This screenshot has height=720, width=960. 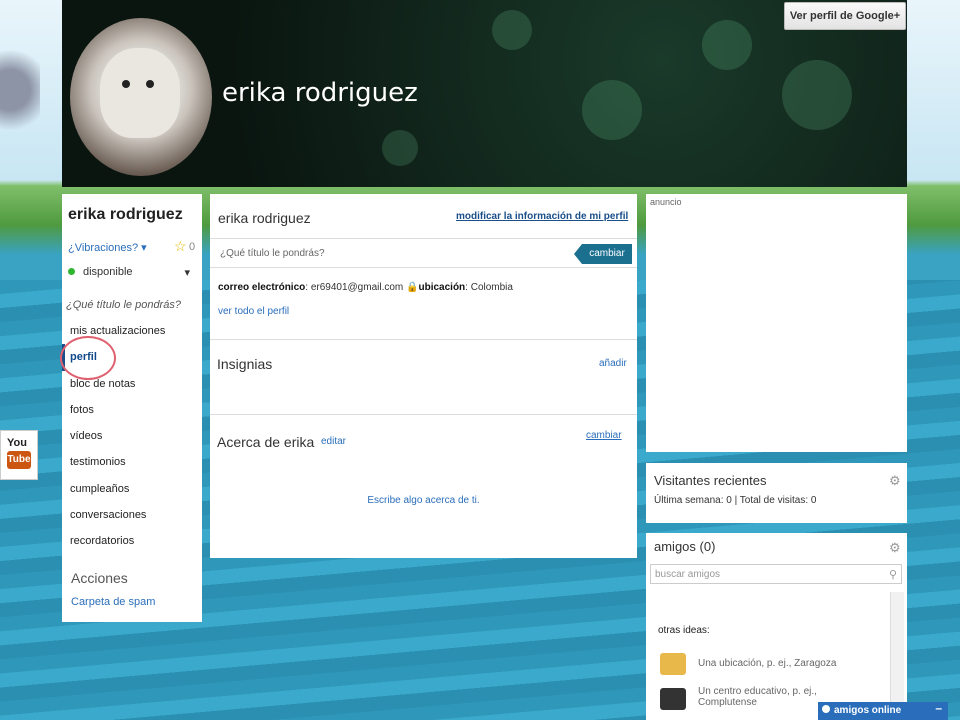 I want to click on write-about-link: Escribe algo acerca de ti., so click(x=423, y=500).